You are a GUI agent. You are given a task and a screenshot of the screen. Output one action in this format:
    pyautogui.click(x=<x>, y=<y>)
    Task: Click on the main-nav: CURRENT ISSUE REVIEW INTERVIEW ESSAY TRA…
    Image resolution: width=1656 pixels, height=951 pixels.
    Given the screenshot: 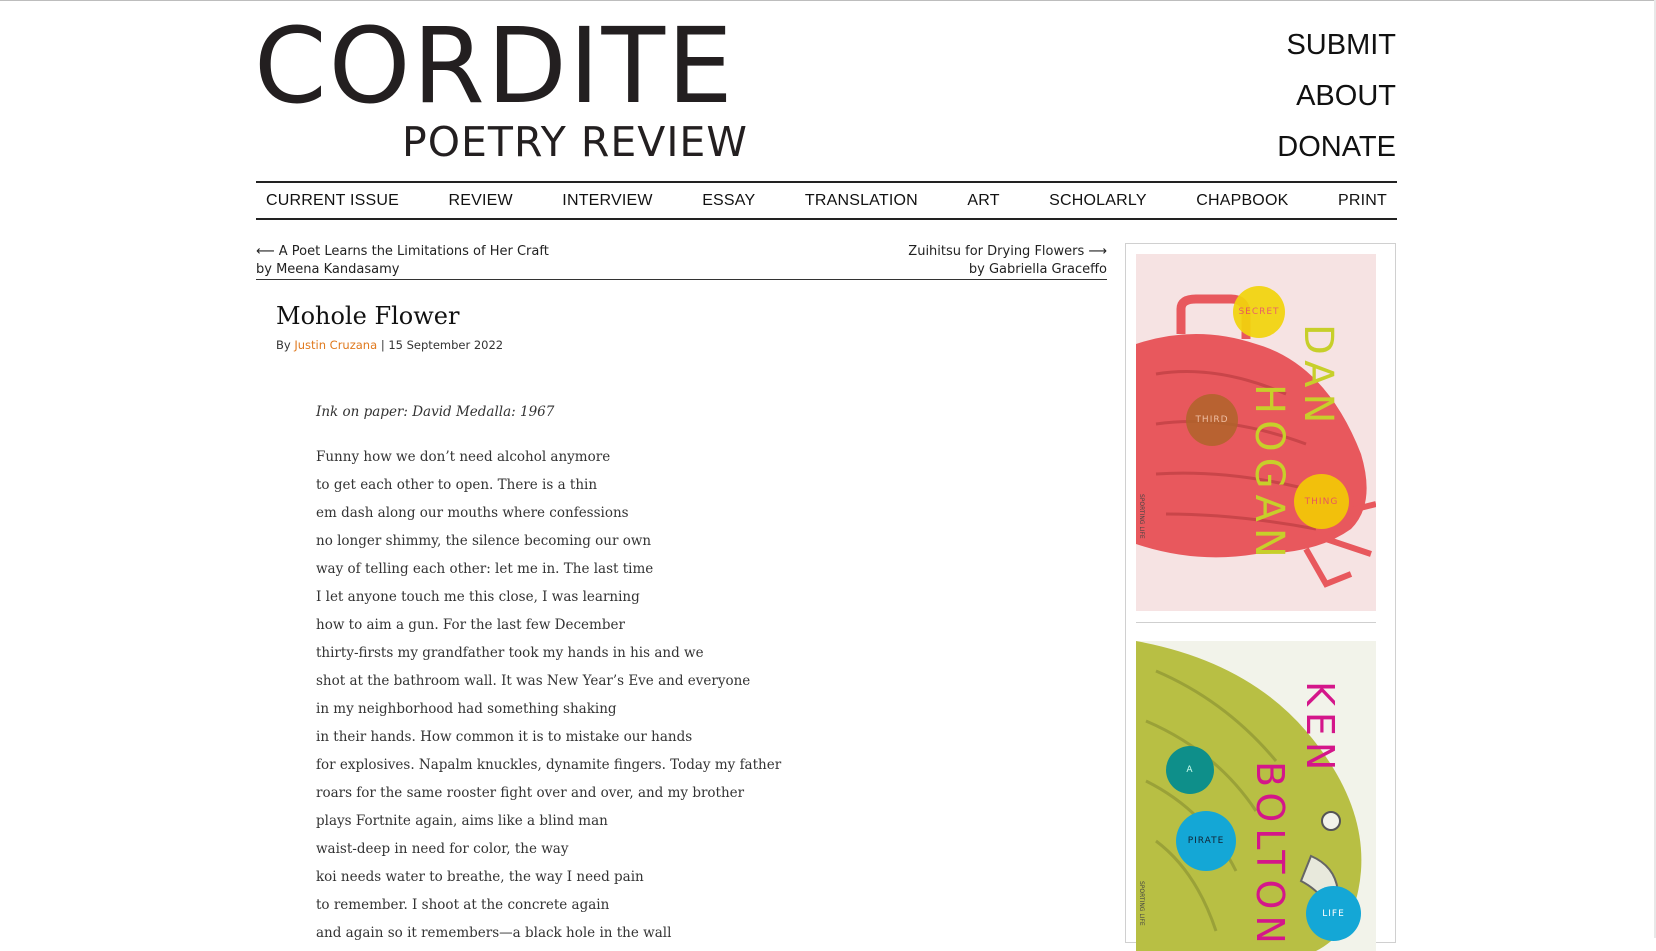 What is the action you would take?
    pyautogui.click(x=826, y=200)
    